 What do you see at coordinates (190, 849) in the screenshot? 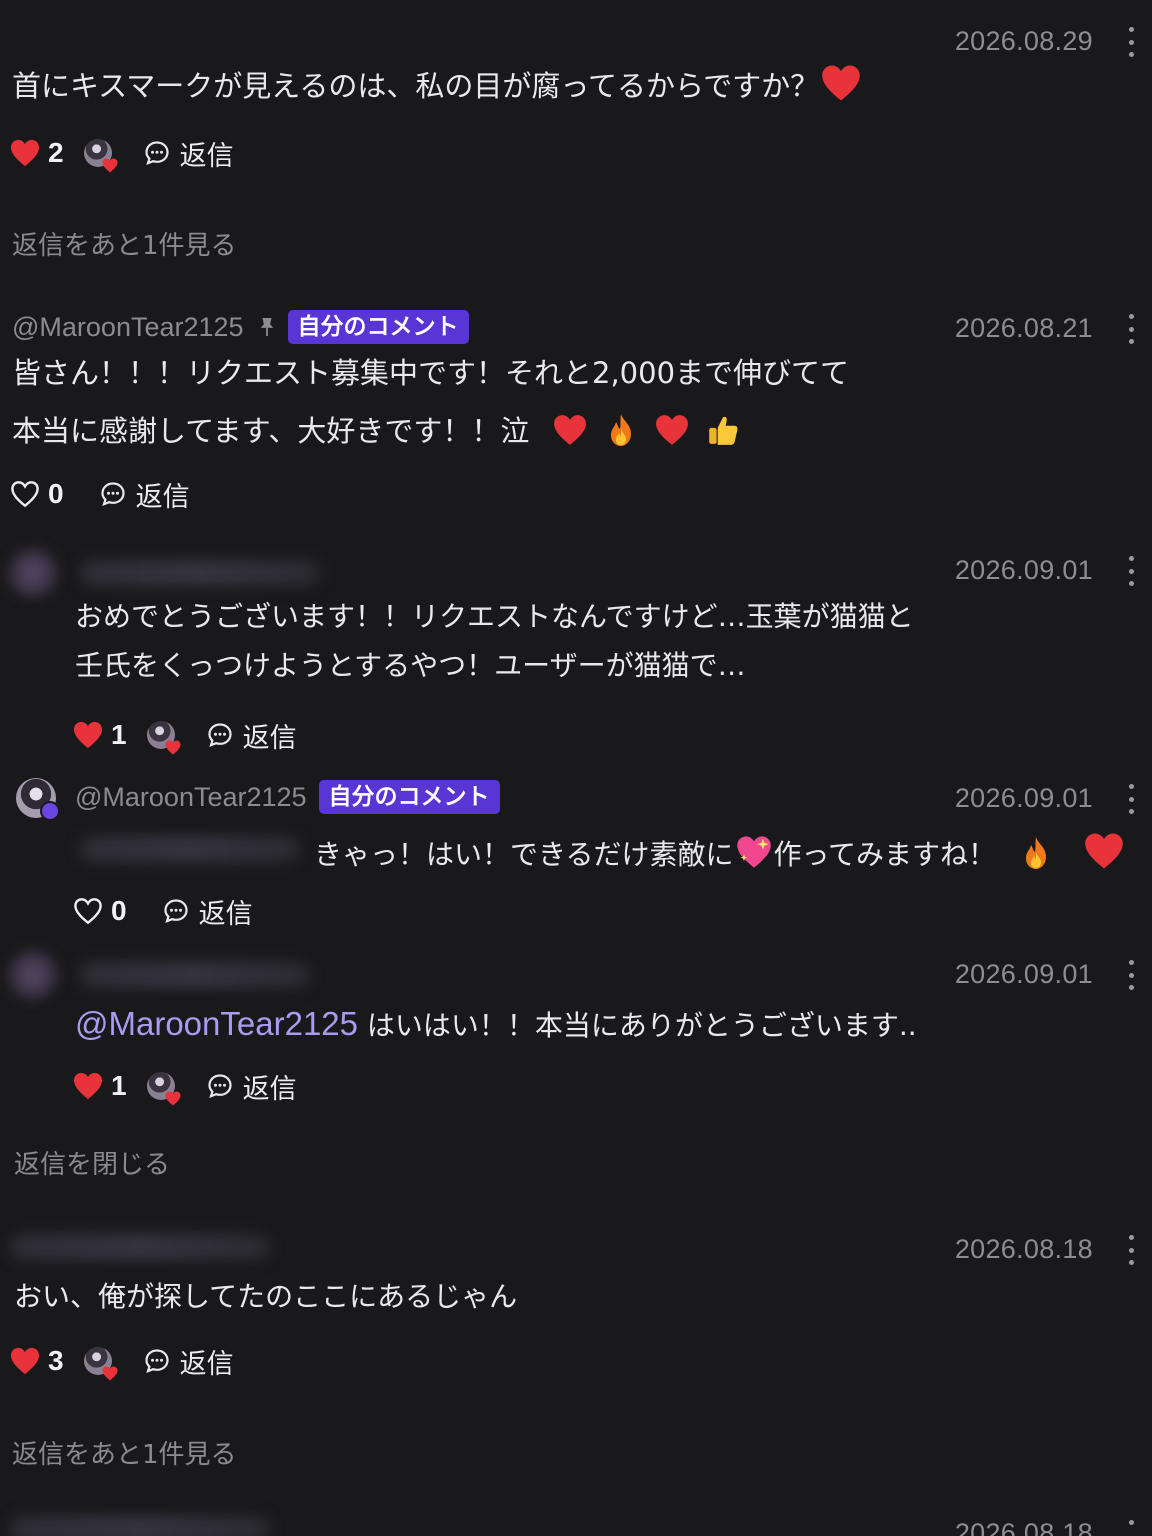
I see `blurred-mention` at bounding box center [190, 849].